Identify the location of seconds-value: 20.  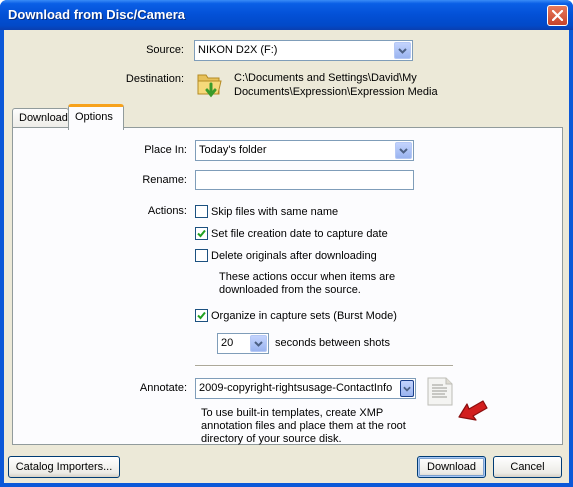
(227, 343).